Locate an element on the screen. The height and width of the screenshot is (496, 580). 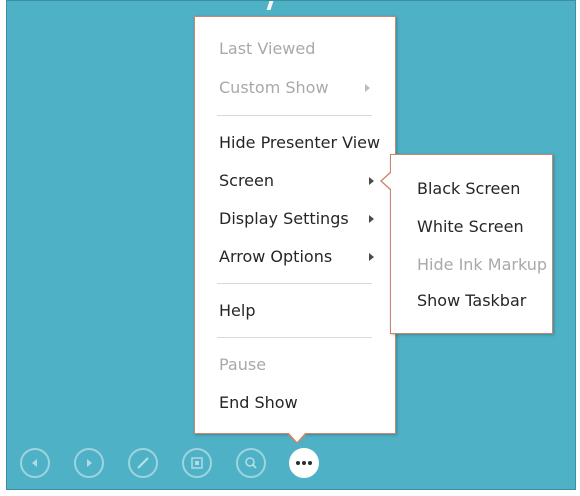
see-all-slides-button is located at coordinates (197, 463).